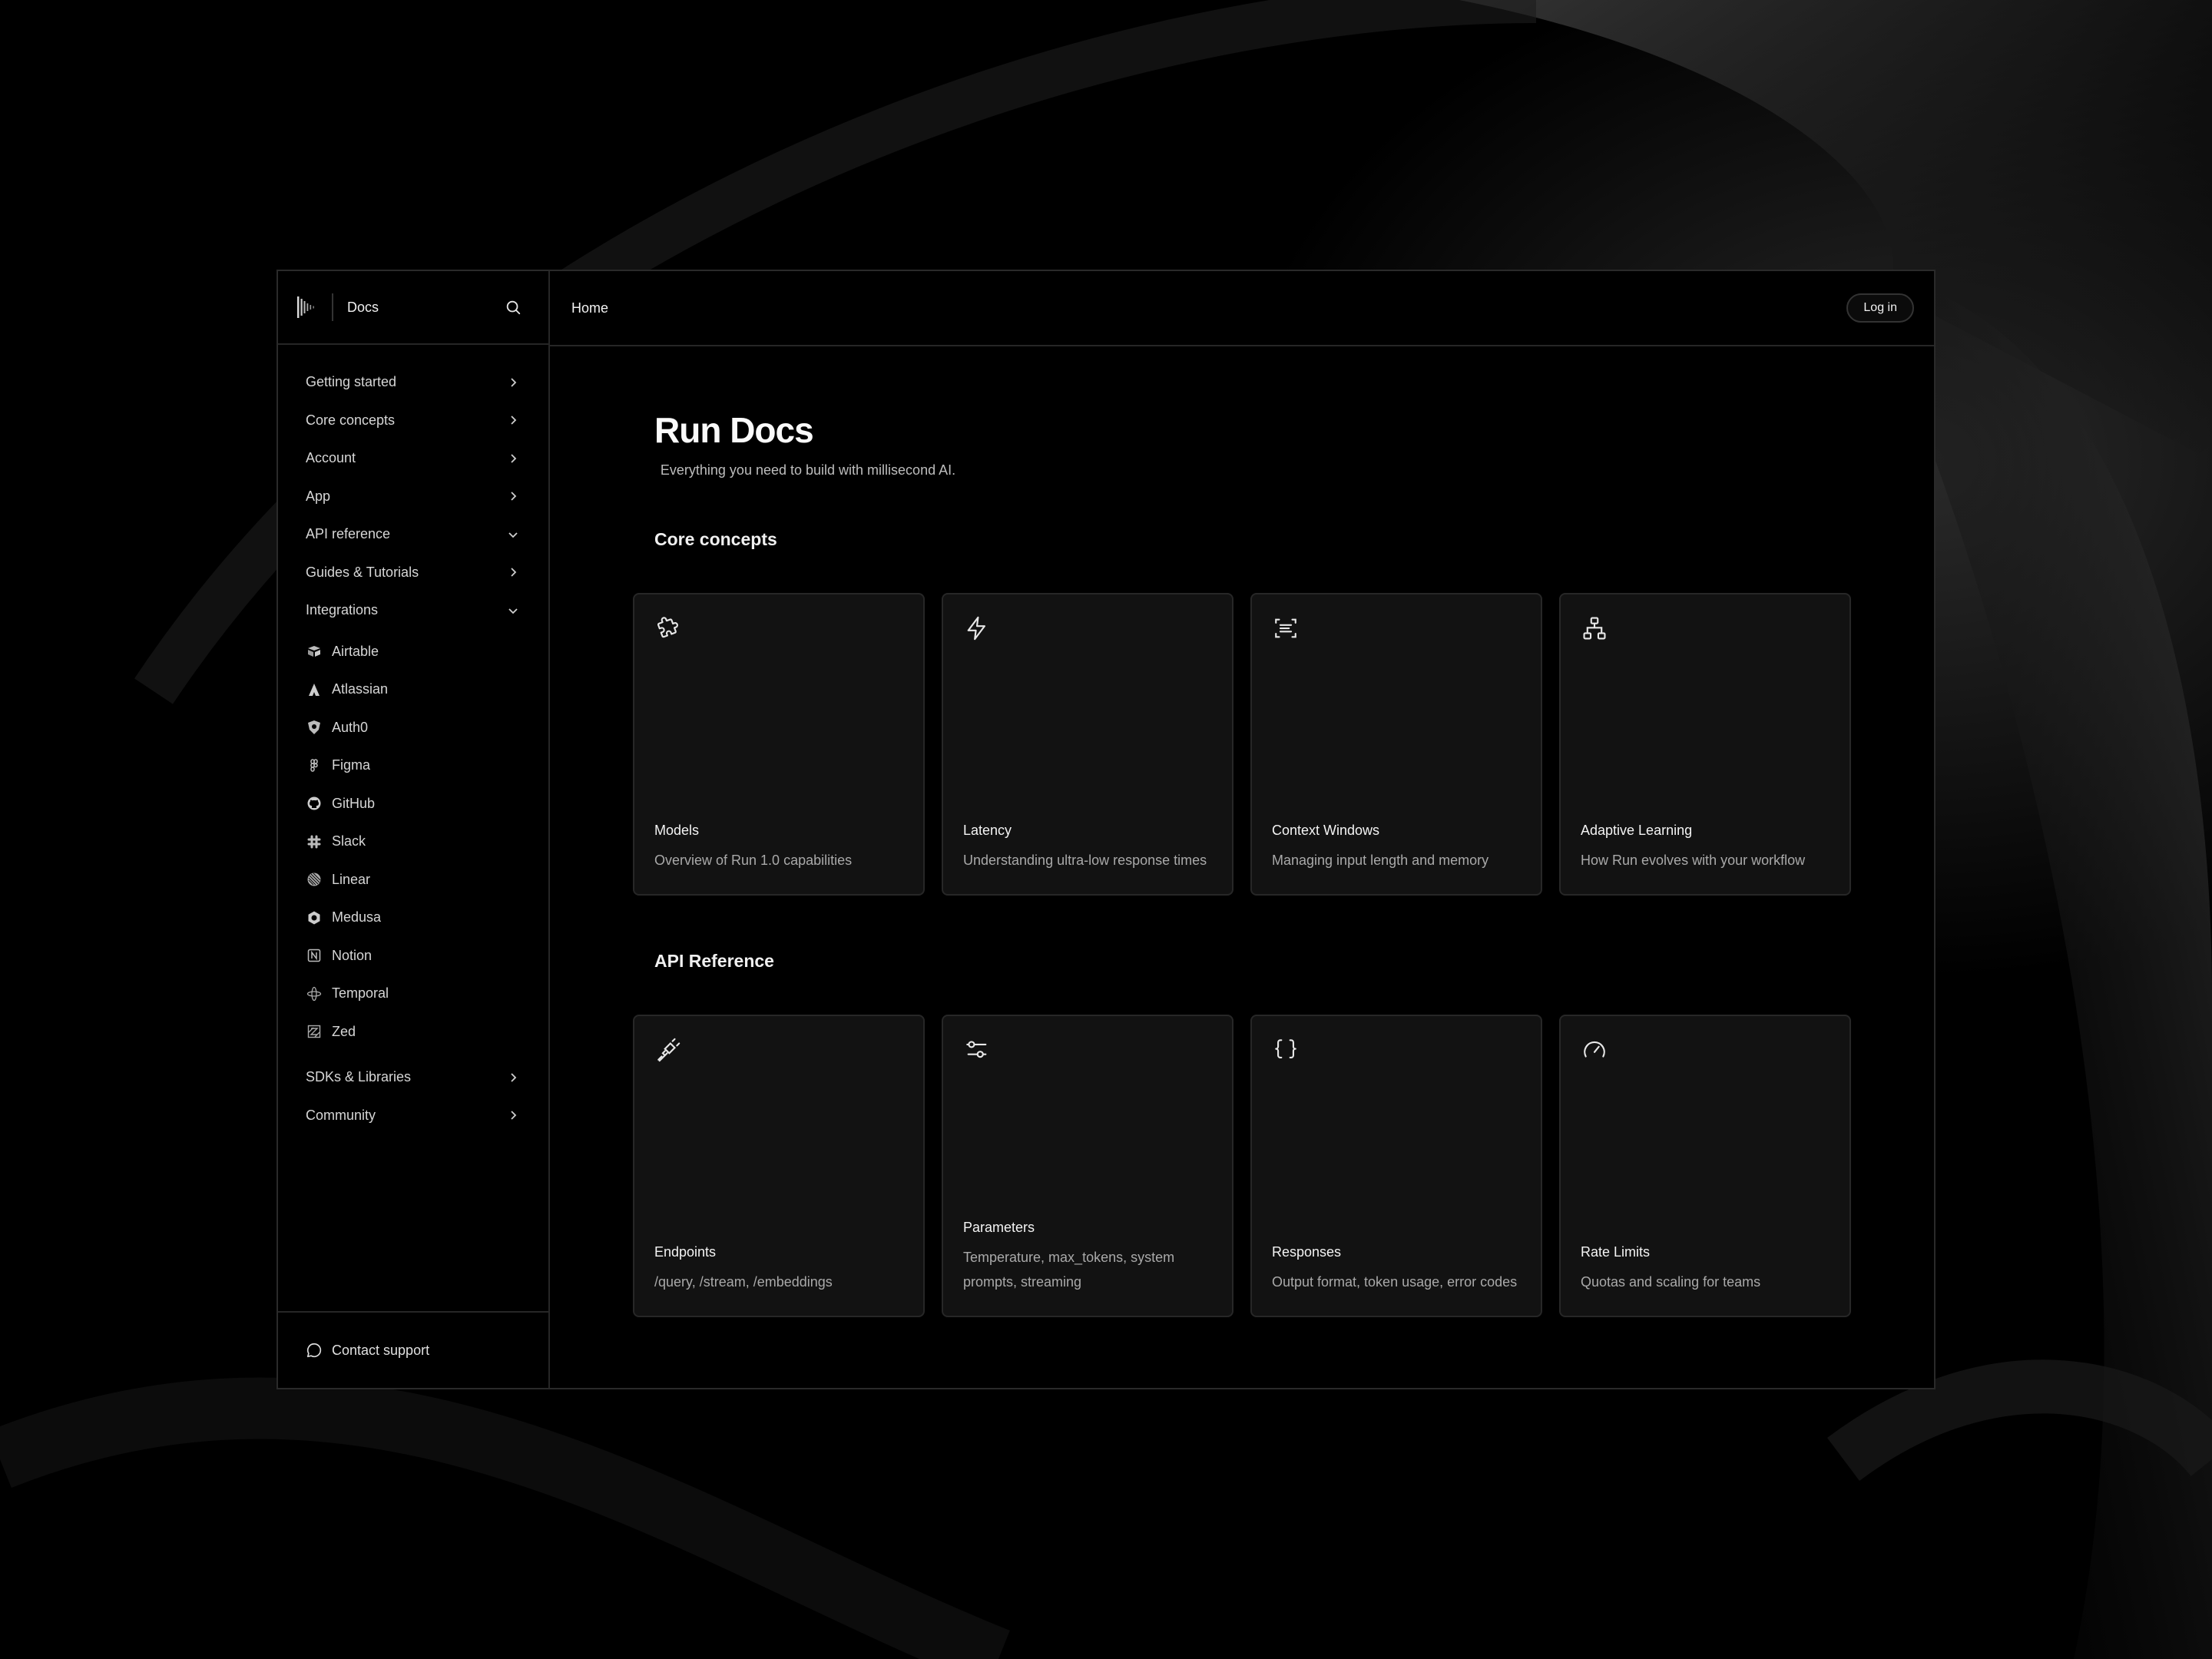 This screenshot has height=1659, width=2212. I want to click on page-title: Run Docs, so click(734, 430).